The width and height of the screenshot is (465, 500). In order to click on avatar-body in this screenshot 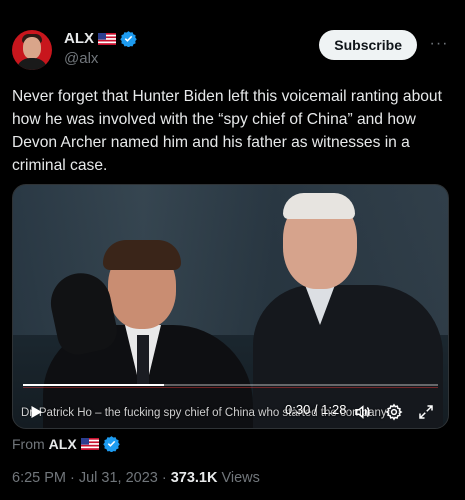, I will do `click(32, 64)`.